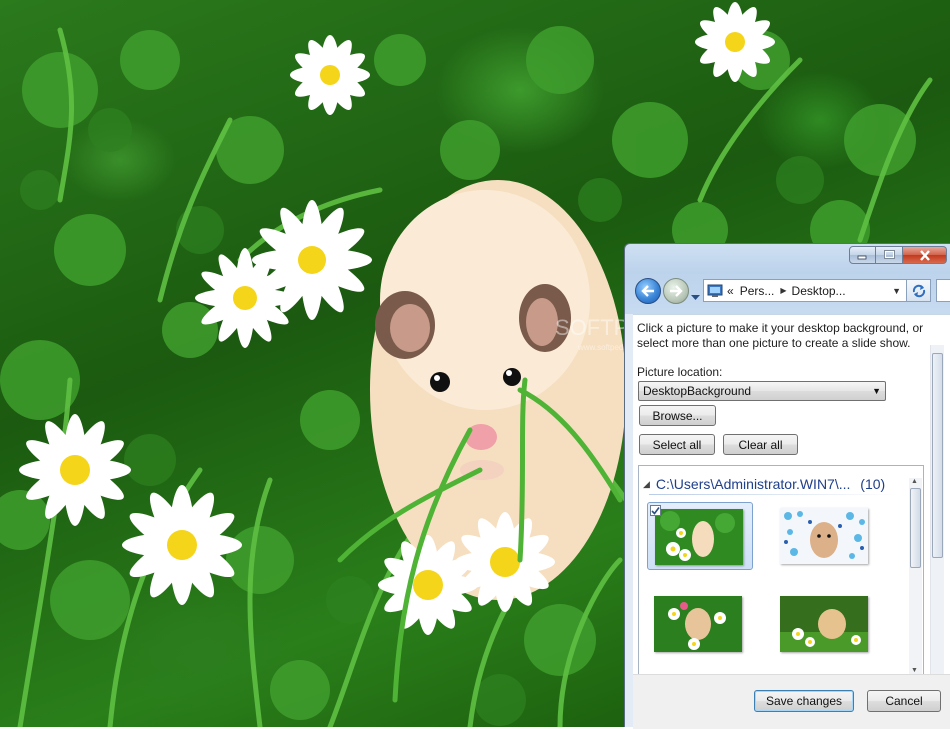 The height and width of the screenshot is (729, 950). I want to click on caption-buttons, so click(898, 255).